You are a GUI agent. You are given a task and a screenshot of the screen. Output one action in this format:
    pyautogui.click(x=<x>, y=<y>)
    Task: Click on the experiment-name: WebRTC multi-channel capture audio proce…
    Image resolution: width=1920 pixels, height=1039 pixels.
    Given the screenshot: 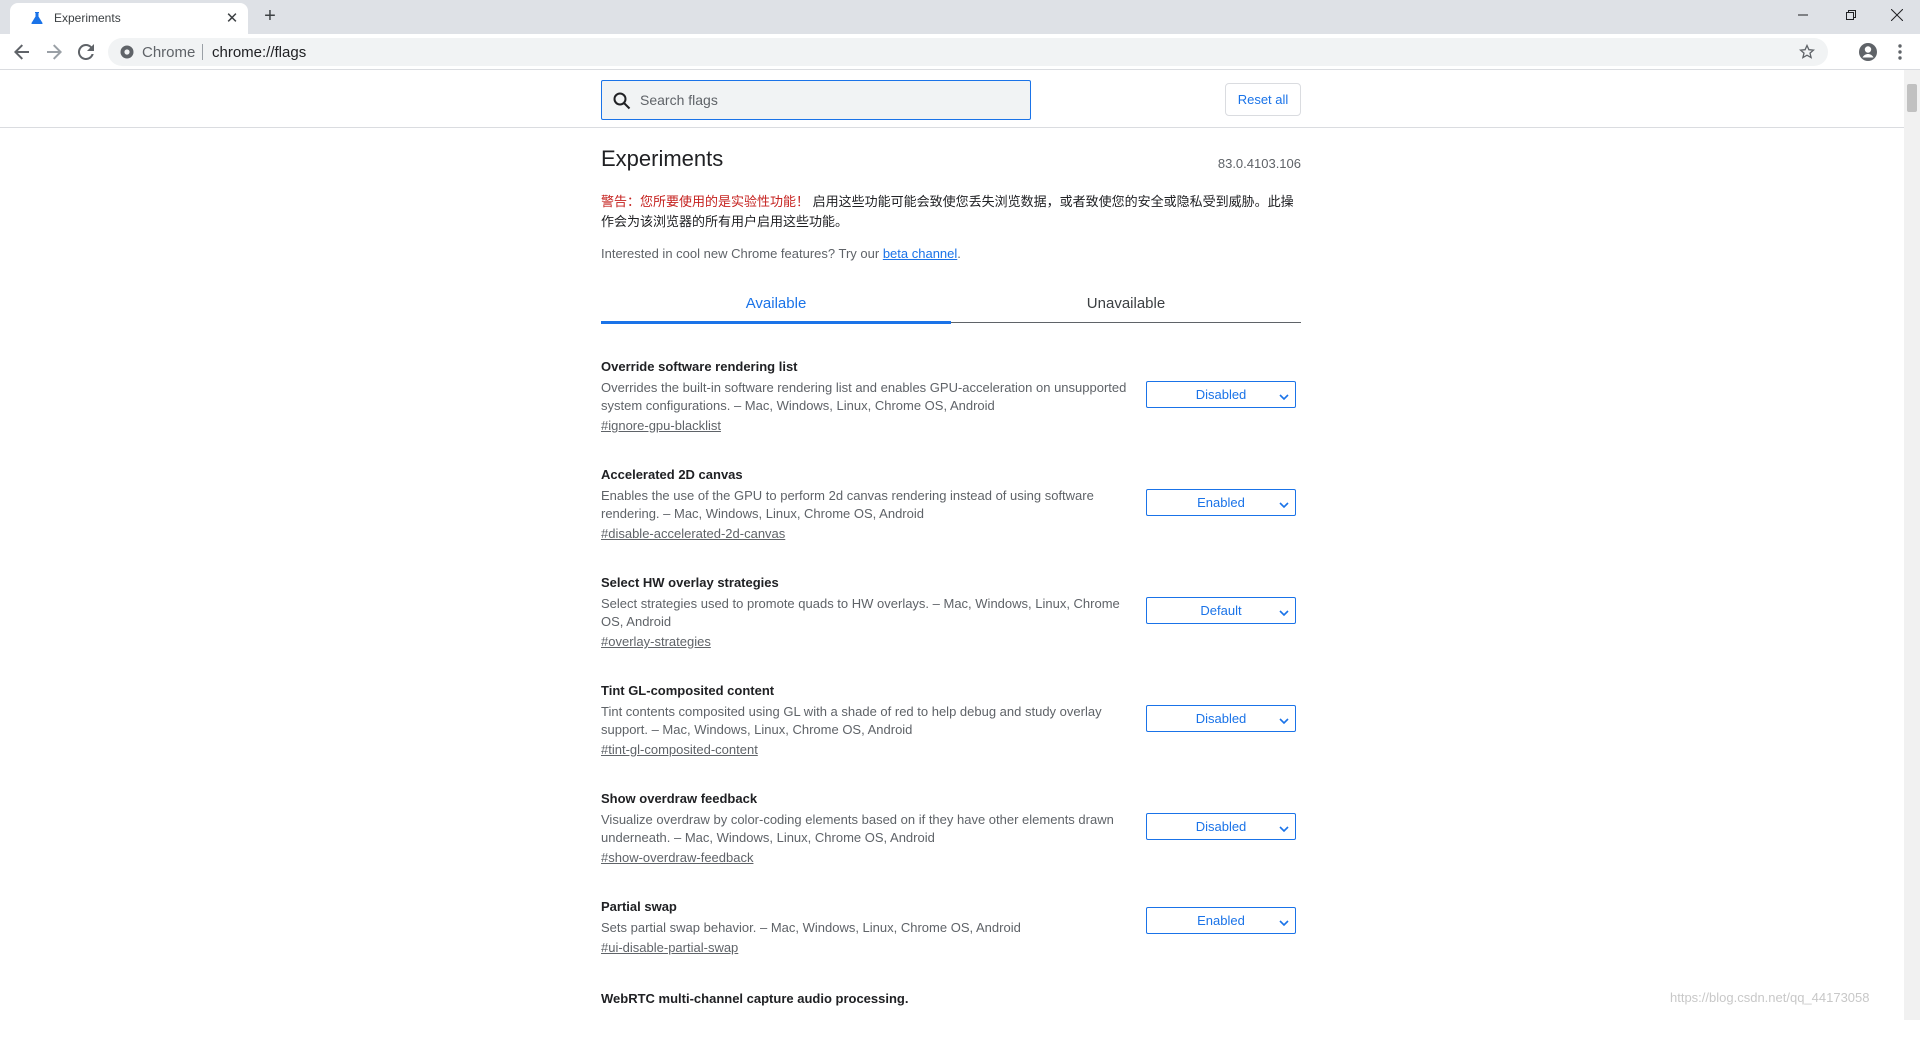 What is the action you would take?
    pyautogui.click(x=755, y=998)
    